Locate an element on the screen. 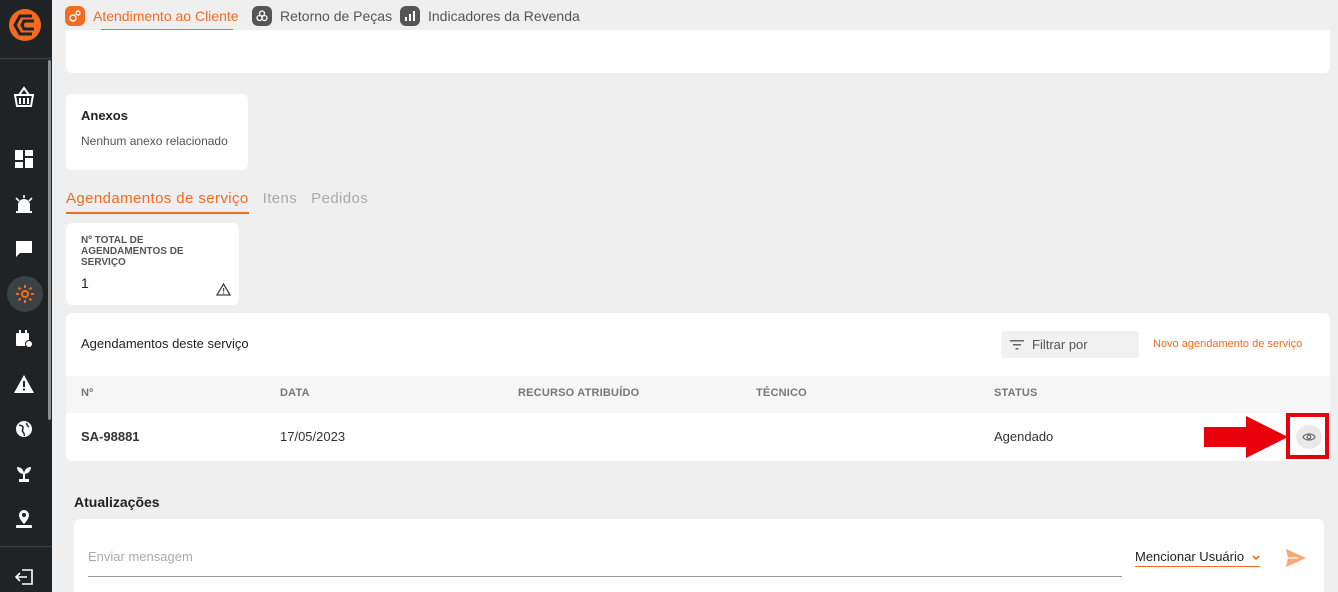  tab-label: Indicadores da Revenda is located at coordinates (504, 15).